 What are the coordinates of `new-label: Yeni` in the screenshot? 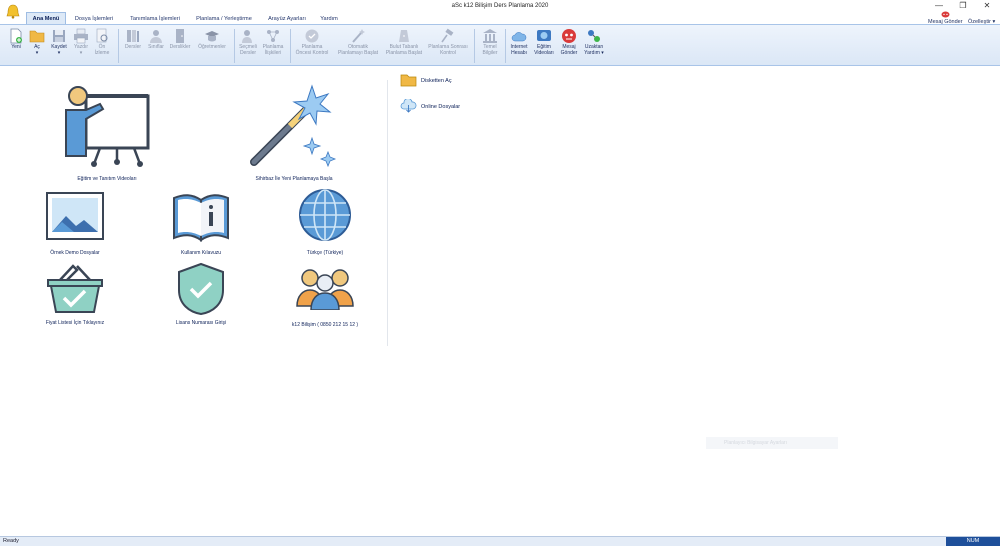 It's located at (16, 47).